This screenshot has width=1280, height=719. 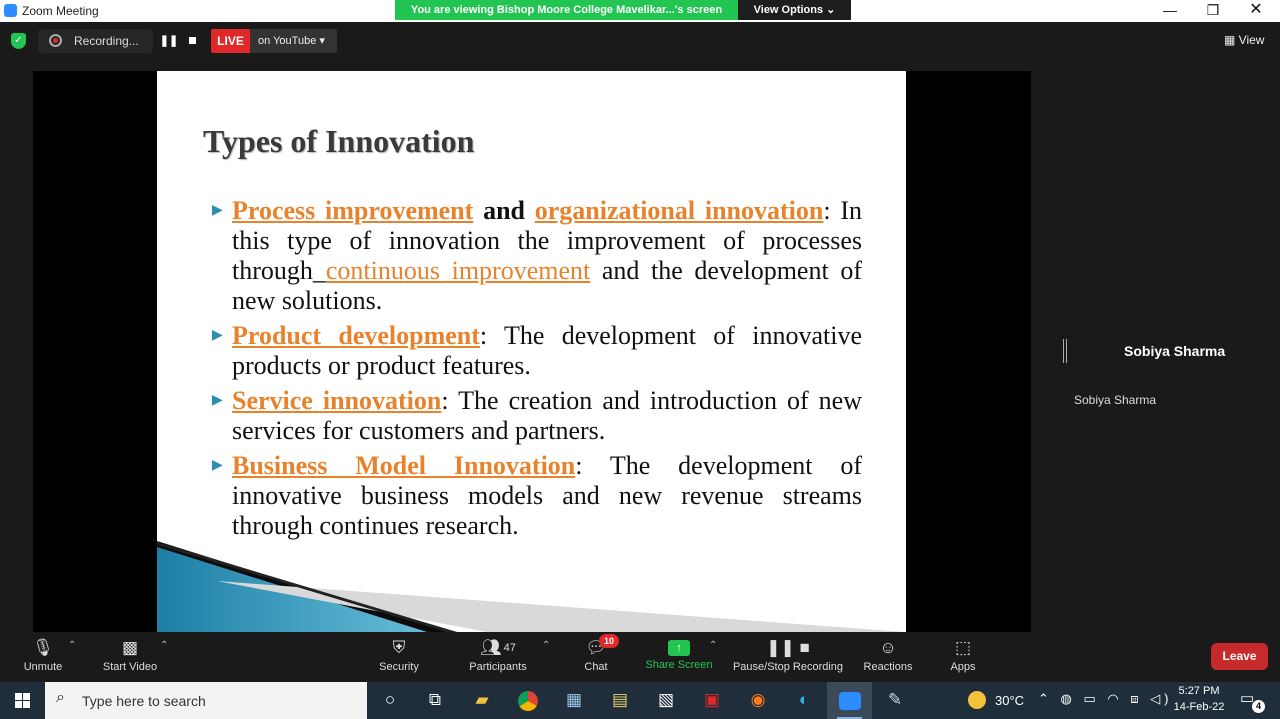 I want to click on meeting-toolbar, so click(x=640, y=657).